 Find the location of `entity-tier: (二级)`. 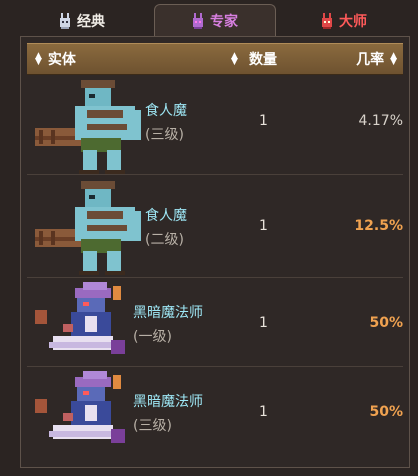

entity-tier: (二级) is located at coordinates (164, 240).